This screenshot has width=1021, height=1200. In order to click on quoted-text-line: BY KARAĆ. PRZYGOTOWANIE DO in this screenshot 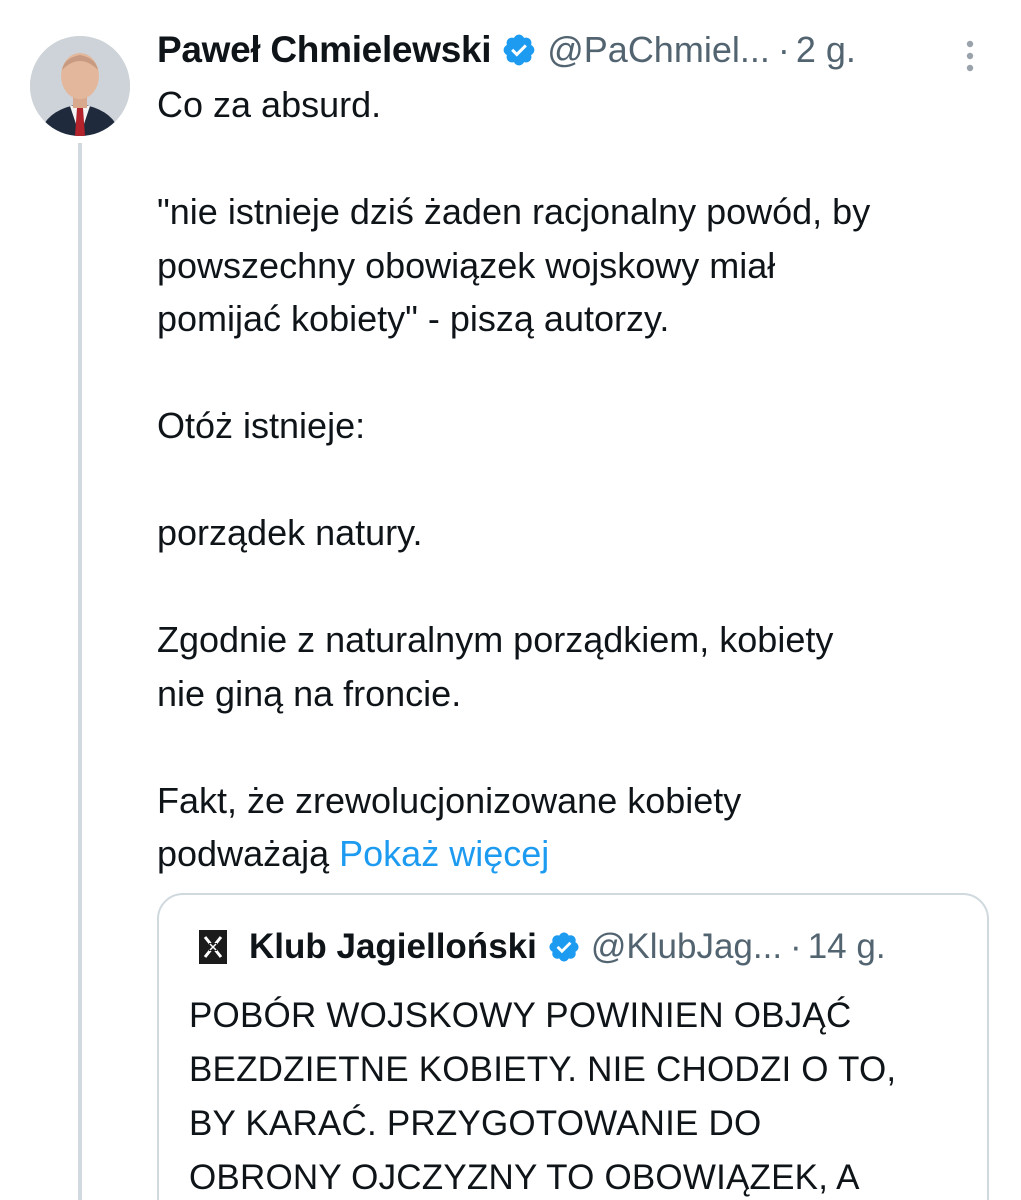, I will do `click(475, 1123)`.